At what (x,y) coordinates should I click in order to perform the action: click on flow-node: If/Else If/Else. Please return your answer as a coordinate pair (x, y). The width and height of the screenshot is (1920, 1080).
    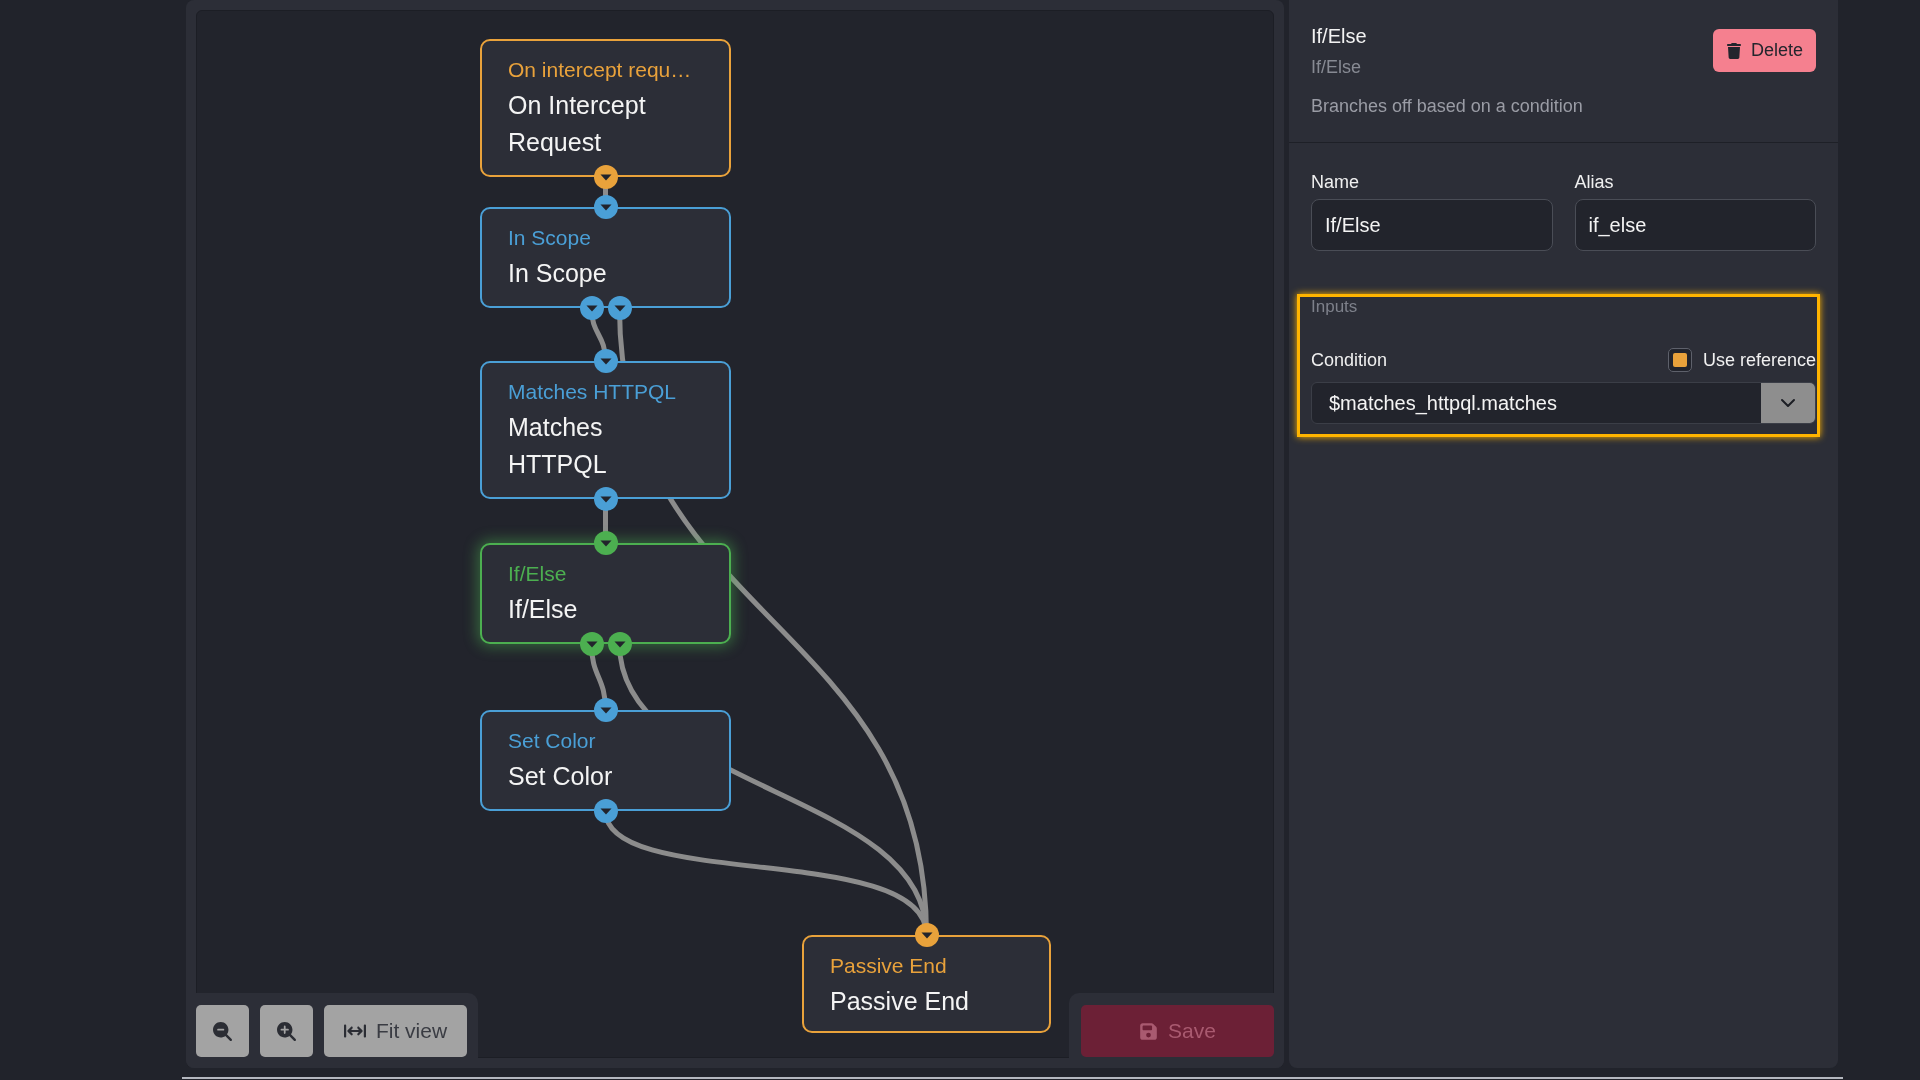
    Looking at the image, I should click on (605, 593).